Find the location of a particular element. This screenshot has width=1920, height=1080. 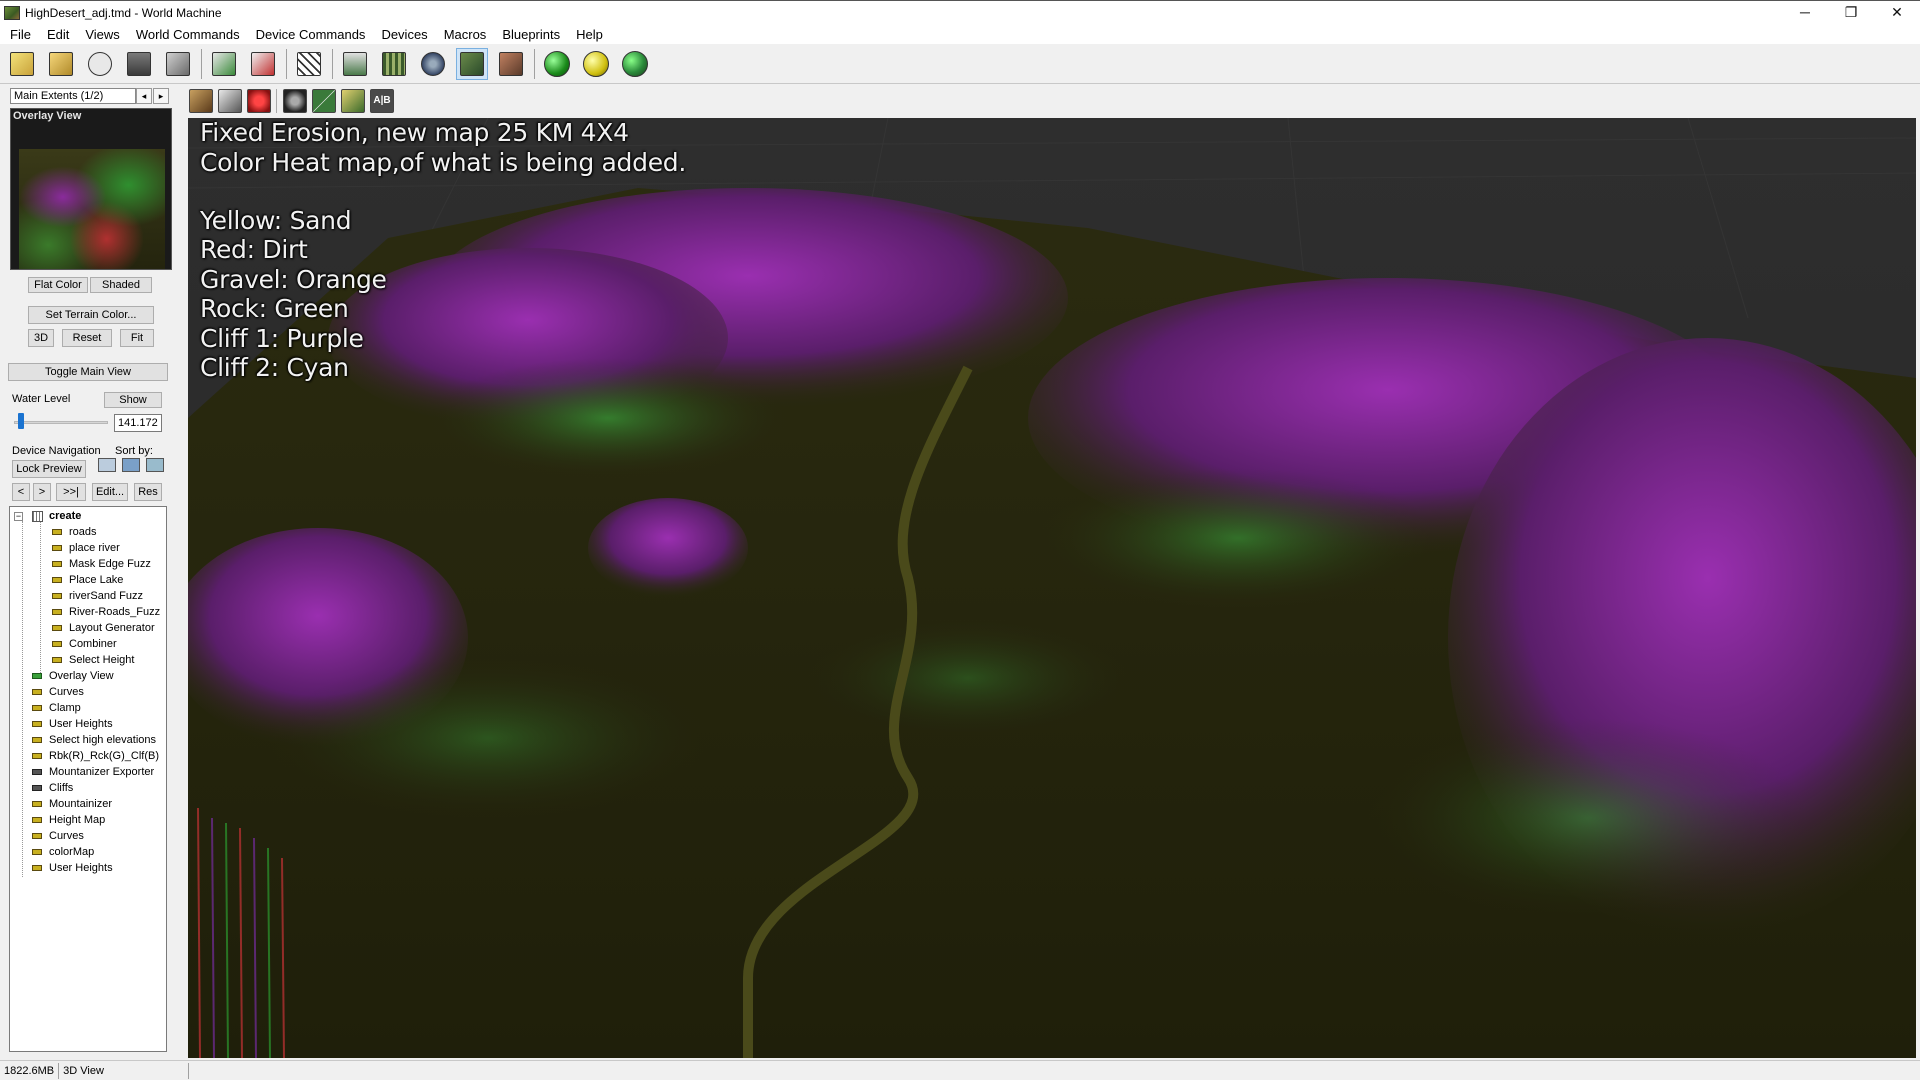

menu-help: Help is located at coordinates (589, 34).